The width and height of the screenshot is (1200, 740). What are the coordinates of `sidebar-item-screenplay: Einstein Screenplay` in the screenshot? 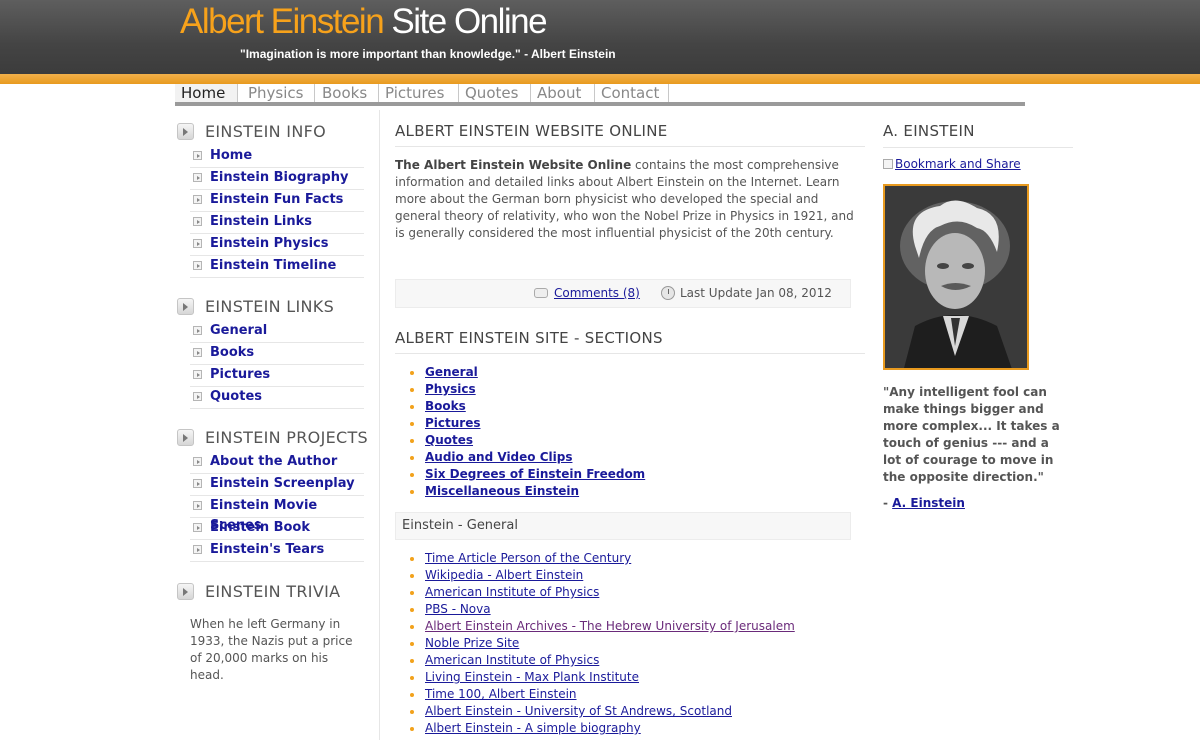 It's located at (277, 485).